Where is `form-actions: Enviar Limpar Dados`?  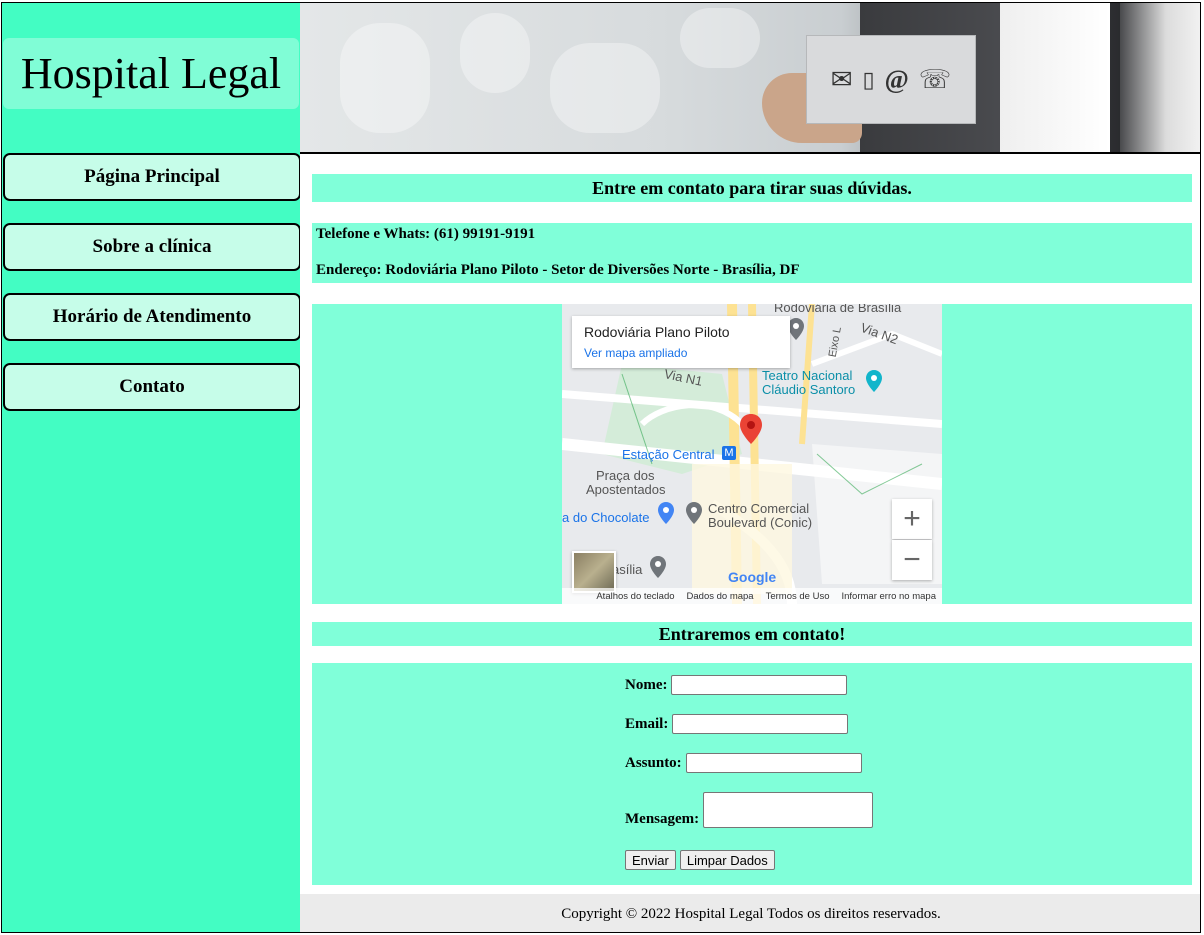 form-actions: Enviar Limpar Dados is located at coordinates (700, 860).